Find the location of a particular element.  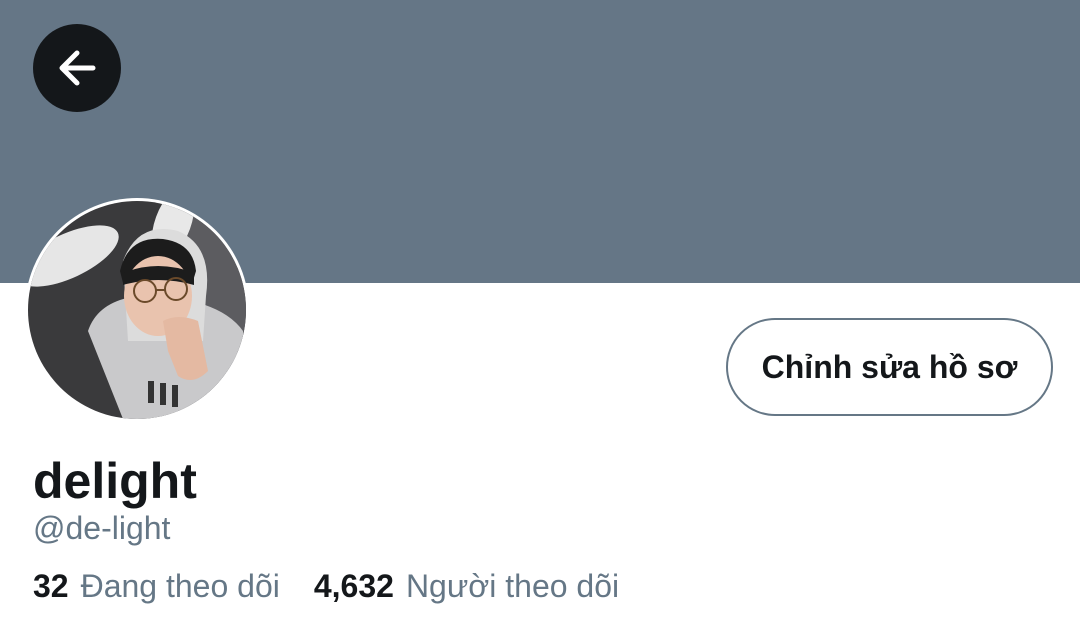

following-stat: 32 Đang theo dõi is located at coordinates (156, 586).